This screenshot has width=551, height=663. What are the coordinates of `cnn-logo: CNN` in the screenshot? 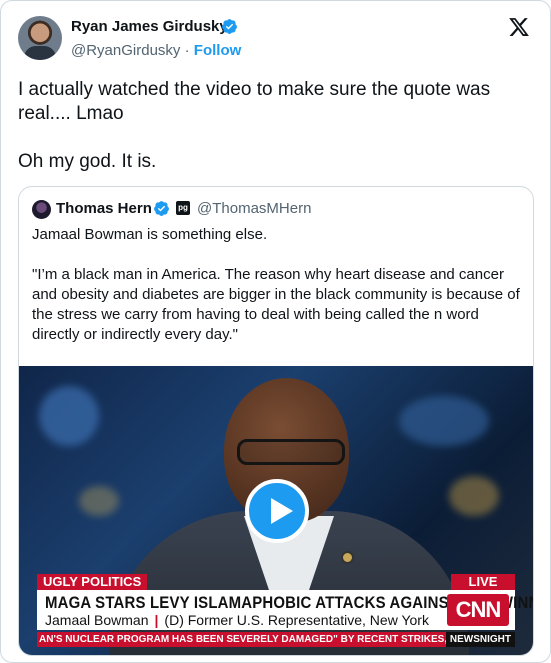 It's located at (478, 610).